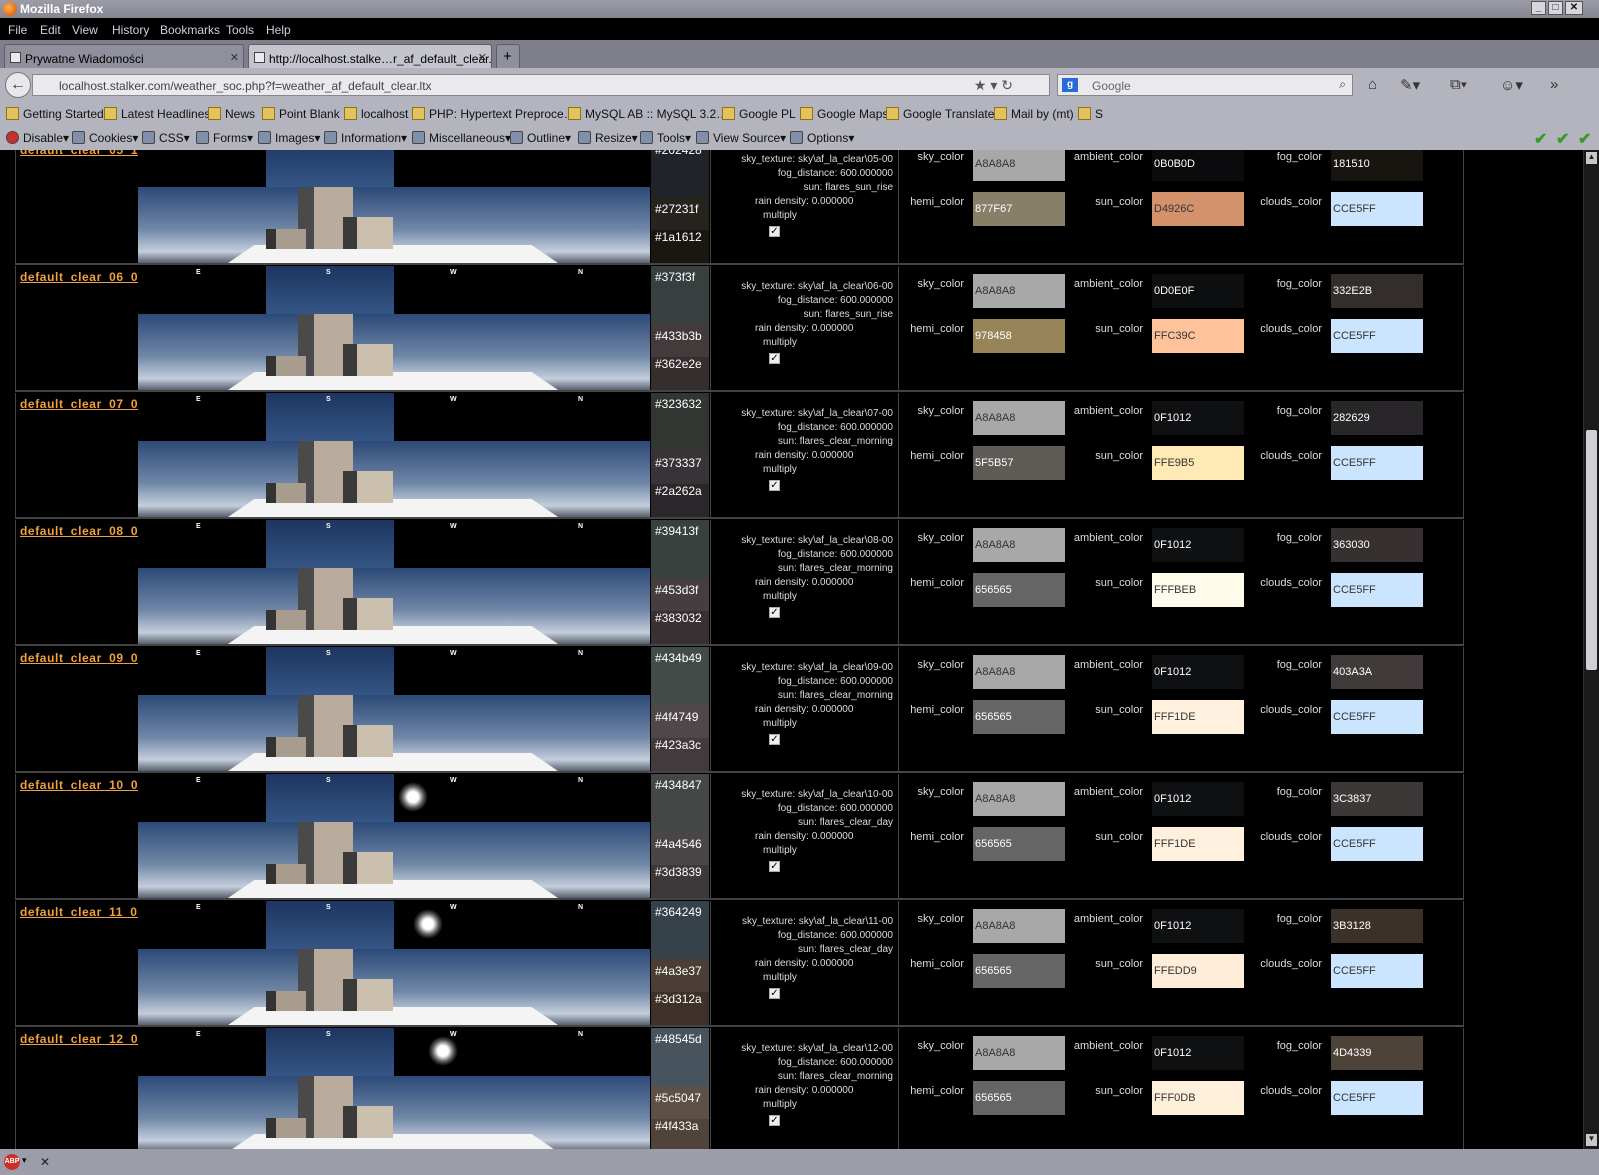 The image size is (1599, 1175). What do you see at coordinates (1198, 291) in the screenshot?
I see `ambient-color-swatch: 0D0E0F` at bounding box center [1198, 291].